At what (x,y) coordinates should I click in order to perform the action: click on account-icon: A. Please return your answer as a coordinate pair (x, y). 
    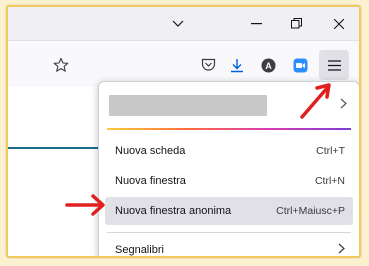
    Looking at the image, I should click on (268, 65).